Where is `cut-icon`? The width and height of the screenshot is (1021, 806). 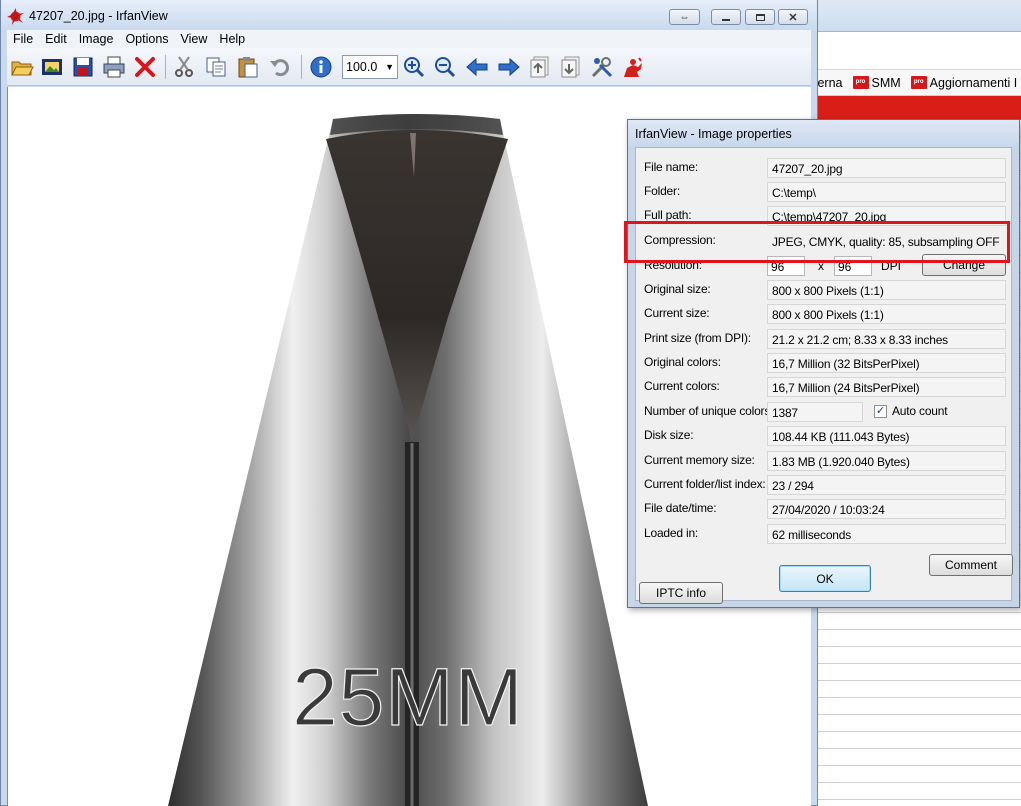
cut-icon is located at coordinates (184, 67).